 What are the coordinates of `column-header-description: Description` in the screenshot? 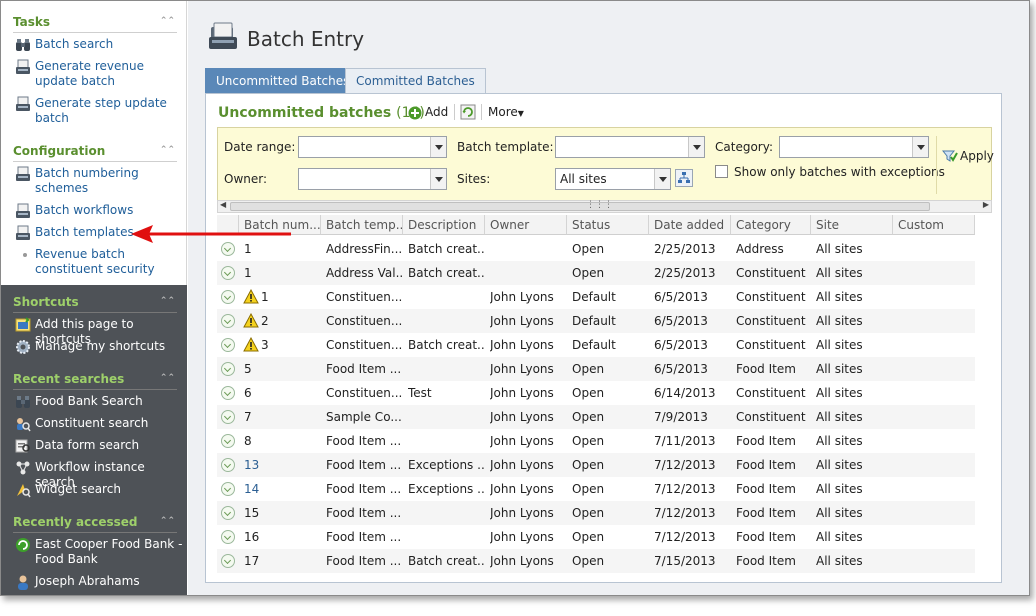 It's located at (444, 225).